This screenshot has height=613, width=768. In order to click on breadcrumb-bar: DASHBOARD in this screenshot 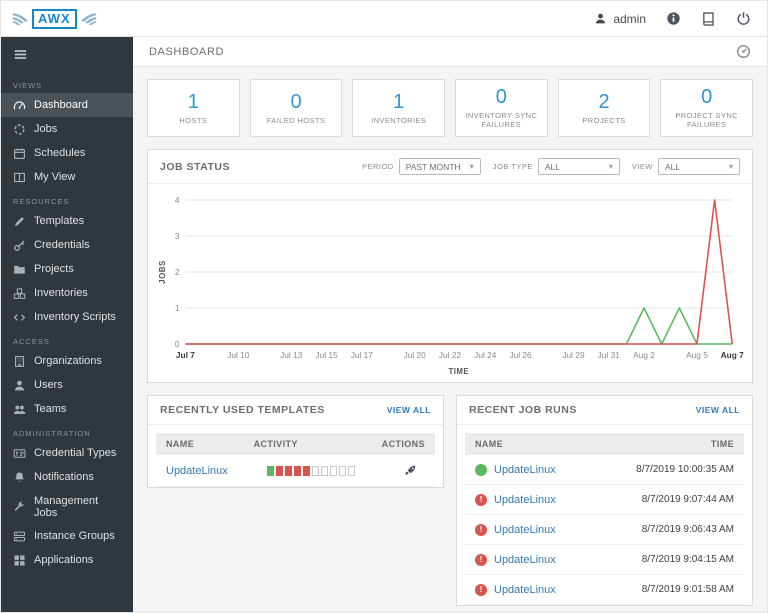, I will do `click(450, 52)`.